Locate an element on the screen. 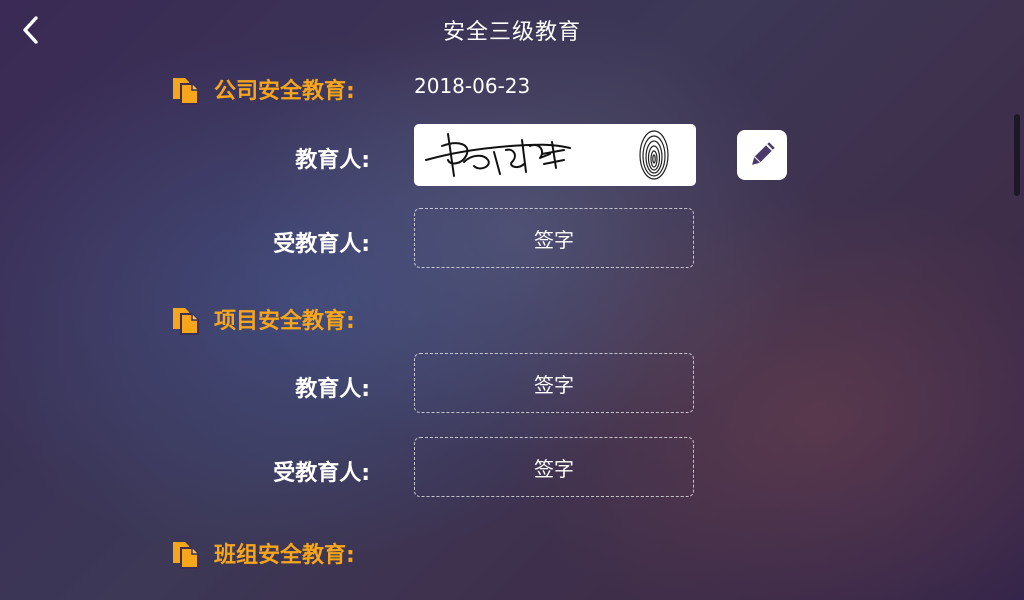 This screenshot has width=1024, height=600. section-company-label: 公司安全教育: is located at coordinates (284, 91).